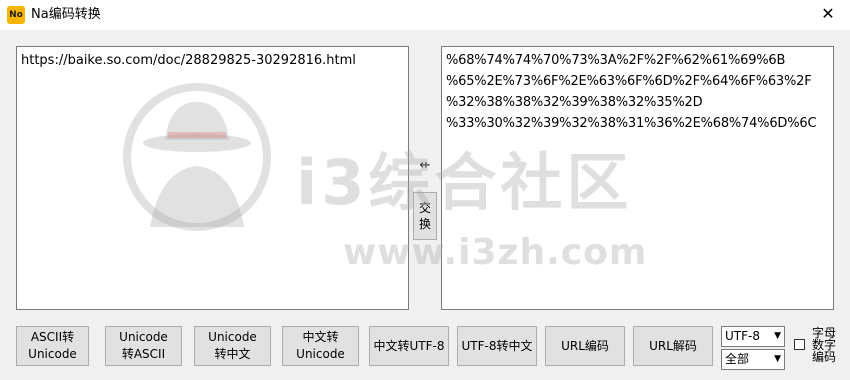 The width and height of the screenshot is (850, 380). Describe the element at coordinates (629, 81) in the screenshot. I see `result-line: %65%2E%73%6F%2E%63%6F%6D%2F%64%6F%63%2F` at that location.